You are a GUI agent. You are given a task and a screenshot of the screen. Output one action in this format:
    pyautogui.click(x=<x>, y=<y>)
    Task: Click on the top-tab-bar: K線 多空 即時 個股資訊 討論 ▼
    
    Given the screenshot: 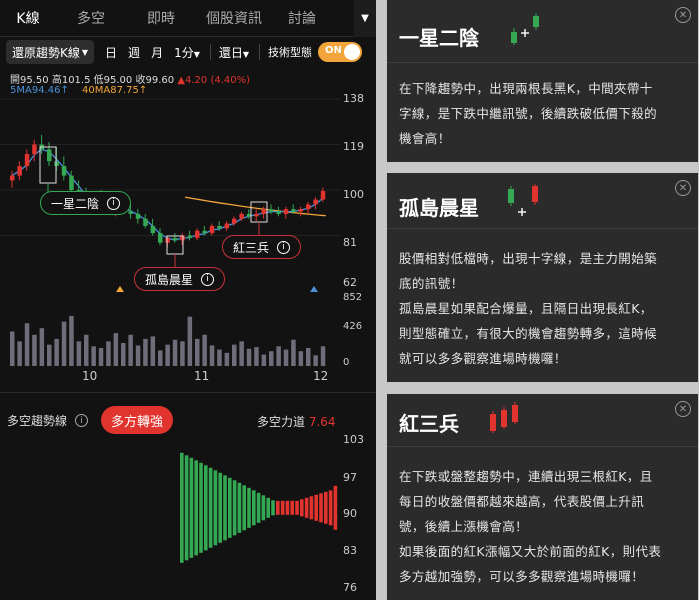 What is the action you would take?
    pyautogui.click(x=188, y=18)
    